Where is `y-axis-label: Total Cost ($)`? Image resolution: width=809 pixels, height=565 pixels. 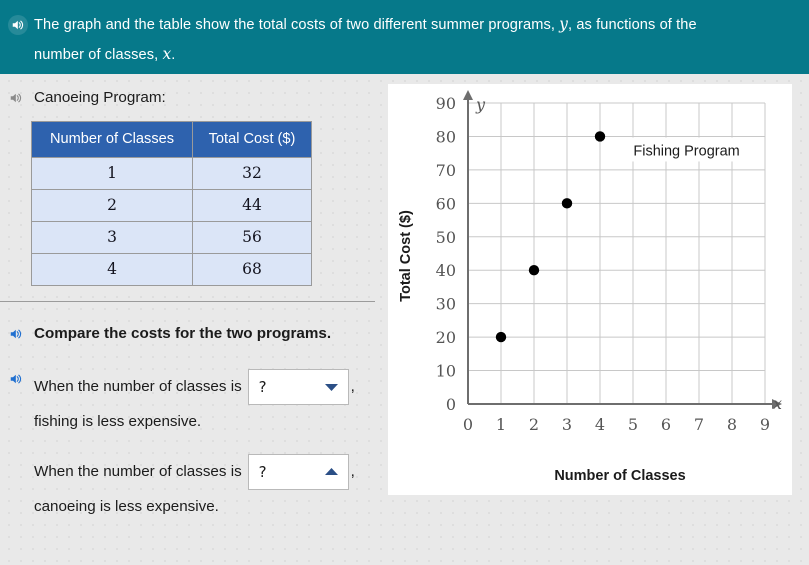
y-axis-label: Total Cost ($) is located at coordinates (406, 256).